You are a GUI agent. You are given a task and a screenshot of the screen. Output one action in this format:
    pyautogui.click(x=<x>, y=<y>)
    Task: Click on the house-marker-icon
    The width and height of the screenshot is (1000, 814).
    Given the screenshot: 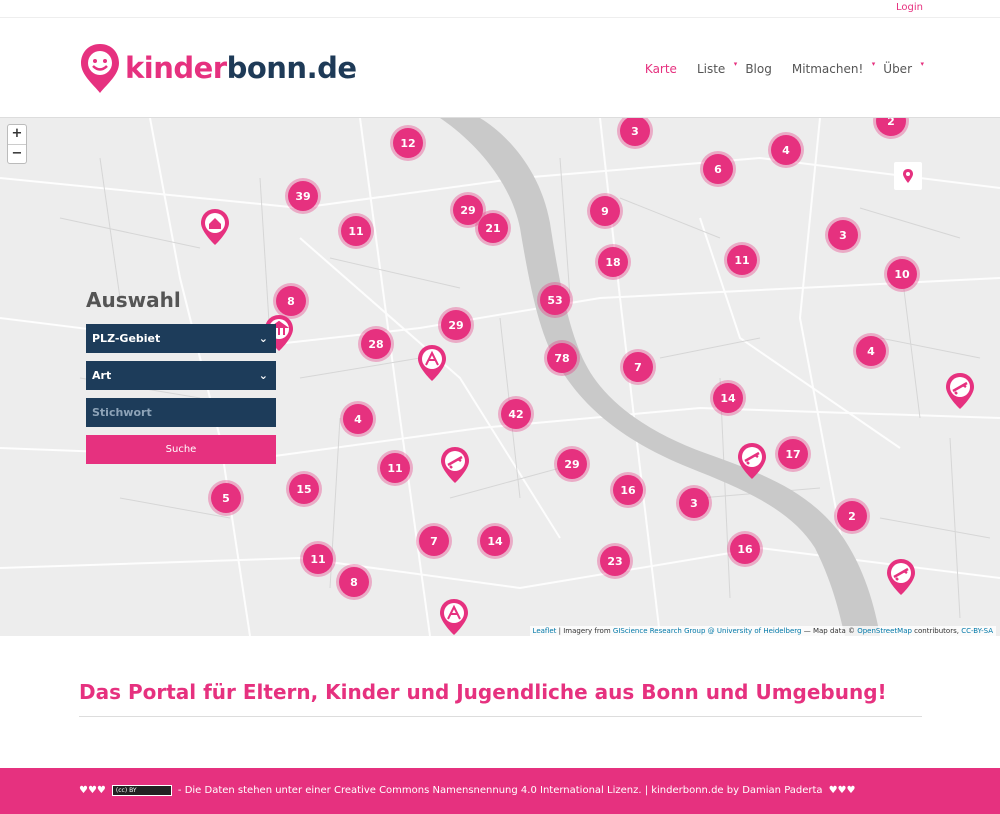 What is the action you would take?
    pyautogui.click(x=215, y=227)
    